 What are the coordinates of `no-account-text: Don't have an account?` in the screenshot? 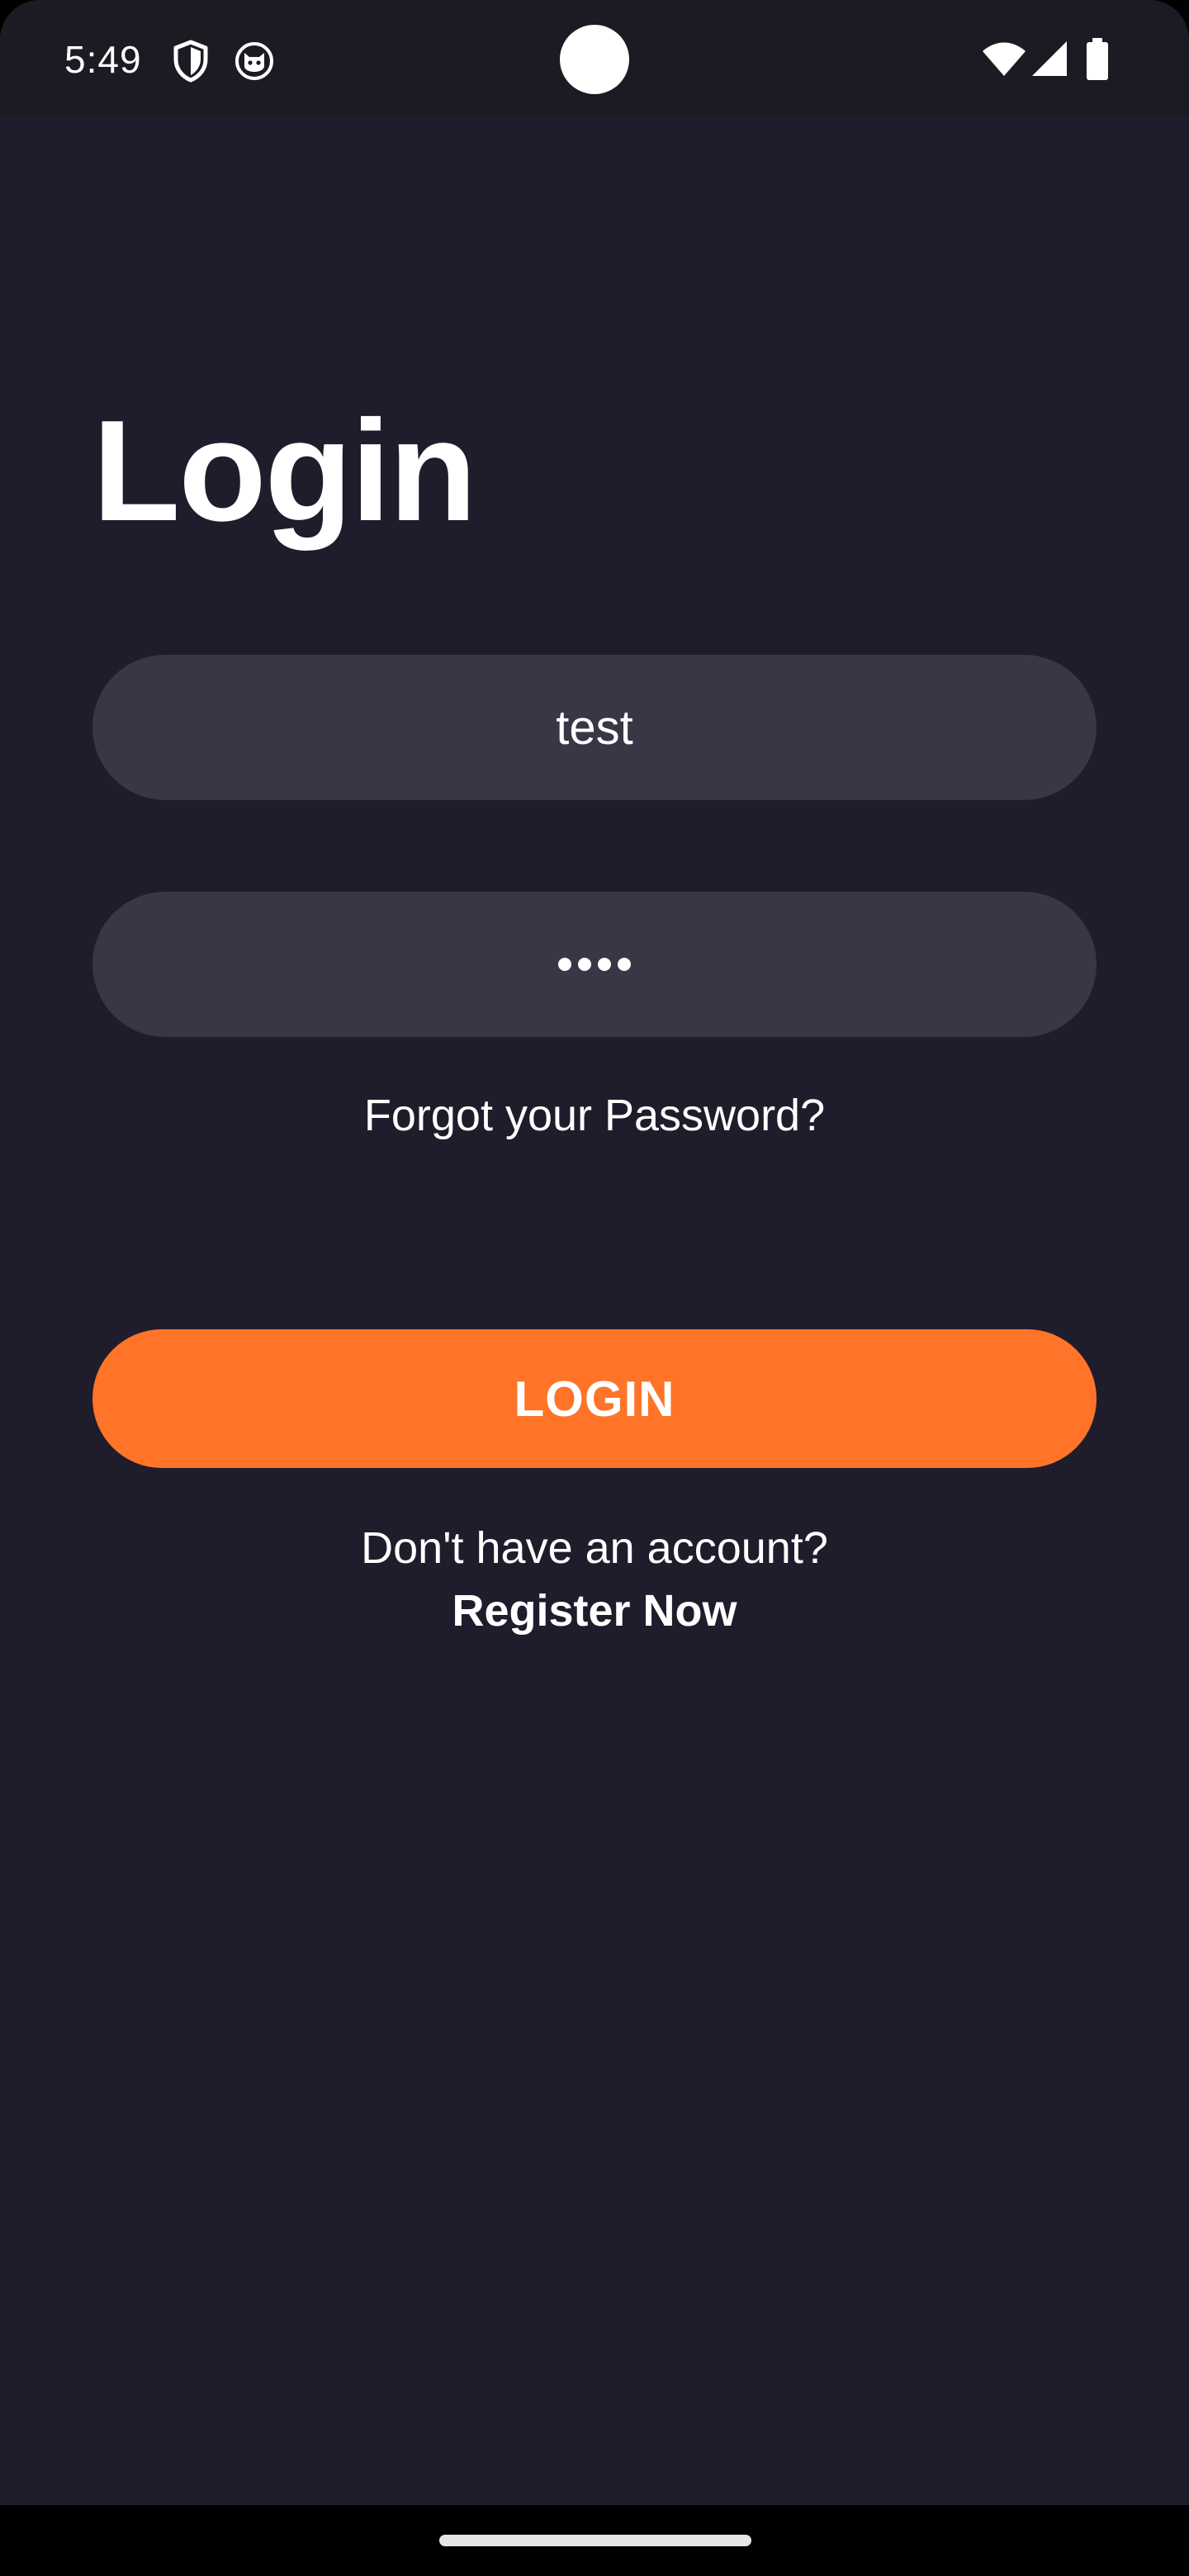 It's located at (594, 1548).